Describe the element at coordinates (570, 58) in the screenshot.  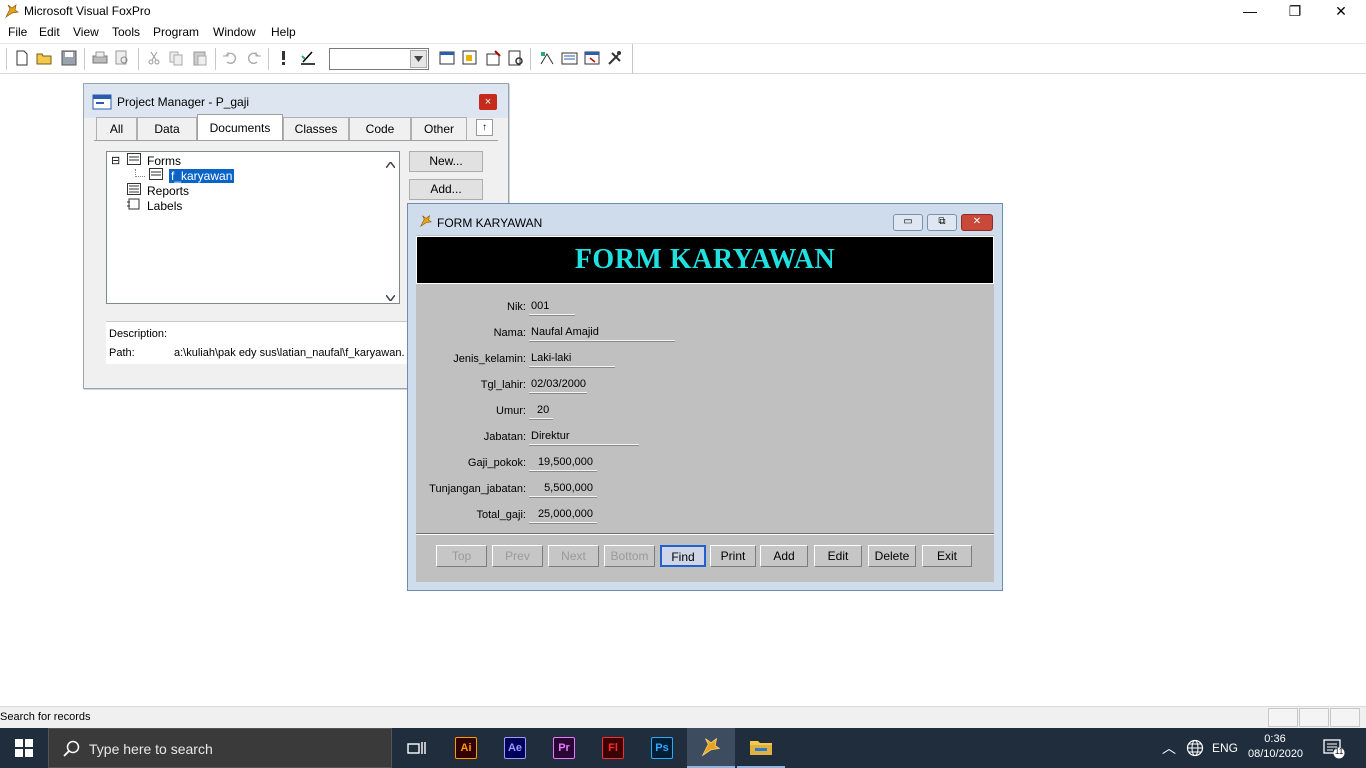
I see `form-wizard-icon` at that location.